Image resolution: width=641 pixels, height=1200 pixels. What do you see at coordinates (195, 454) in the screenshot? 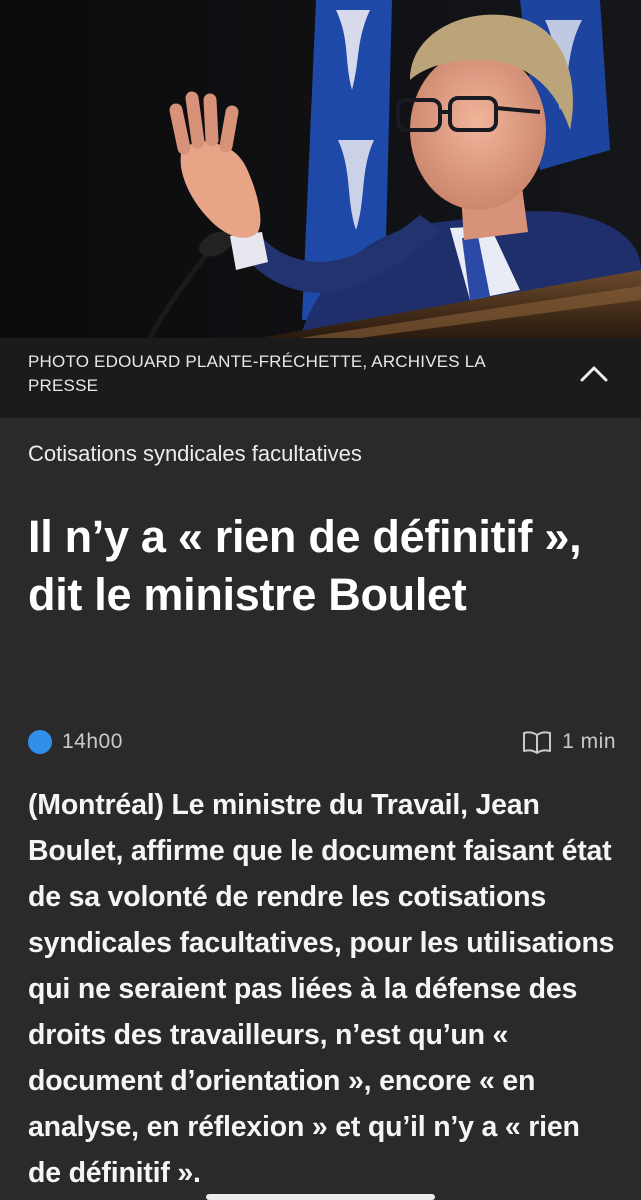
I see `section-label: Cotisations syndicales facultatives` at bounding box center [195, 454].